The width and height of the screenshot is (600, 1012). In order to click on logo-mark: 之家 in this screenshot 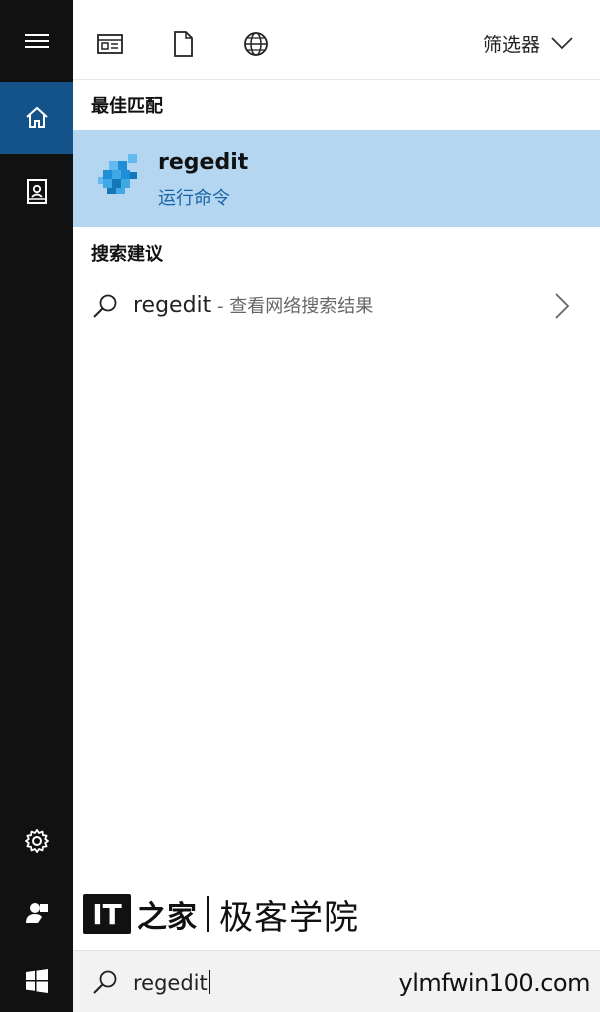, I will do `click(167, 917)`.